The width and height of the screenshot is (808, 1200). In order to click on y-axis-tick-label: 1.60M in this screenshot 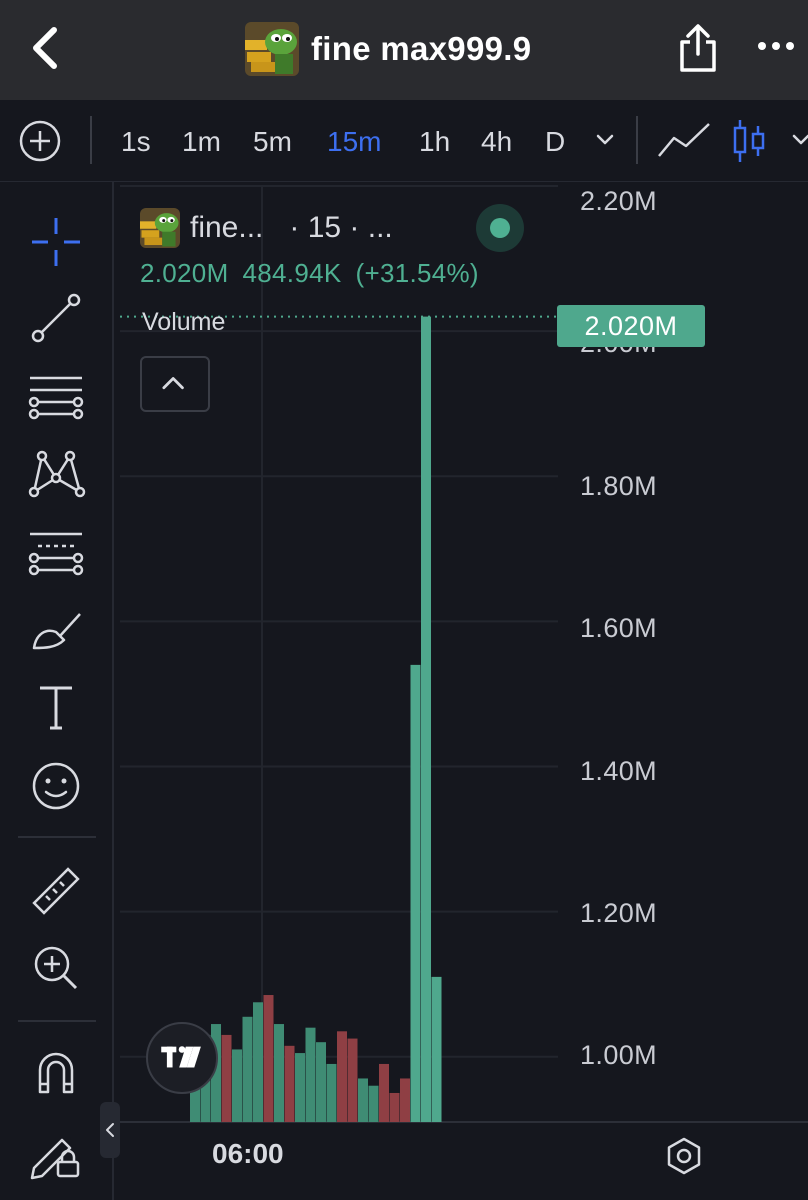, I will do `click(619, 628)`.